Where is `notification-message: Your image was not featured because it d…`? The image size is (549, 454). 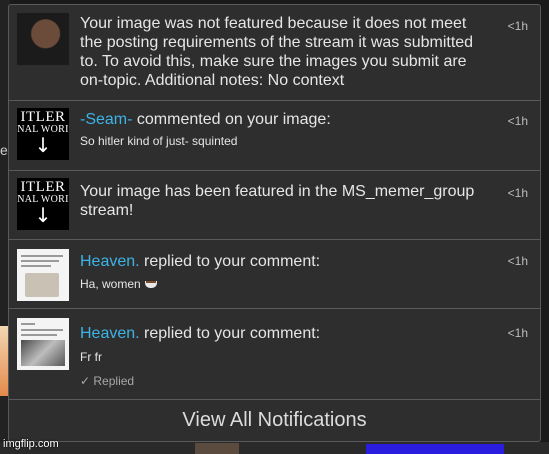
notification-message: Your image was not featured because it d… is located at coordinates (277, 52).